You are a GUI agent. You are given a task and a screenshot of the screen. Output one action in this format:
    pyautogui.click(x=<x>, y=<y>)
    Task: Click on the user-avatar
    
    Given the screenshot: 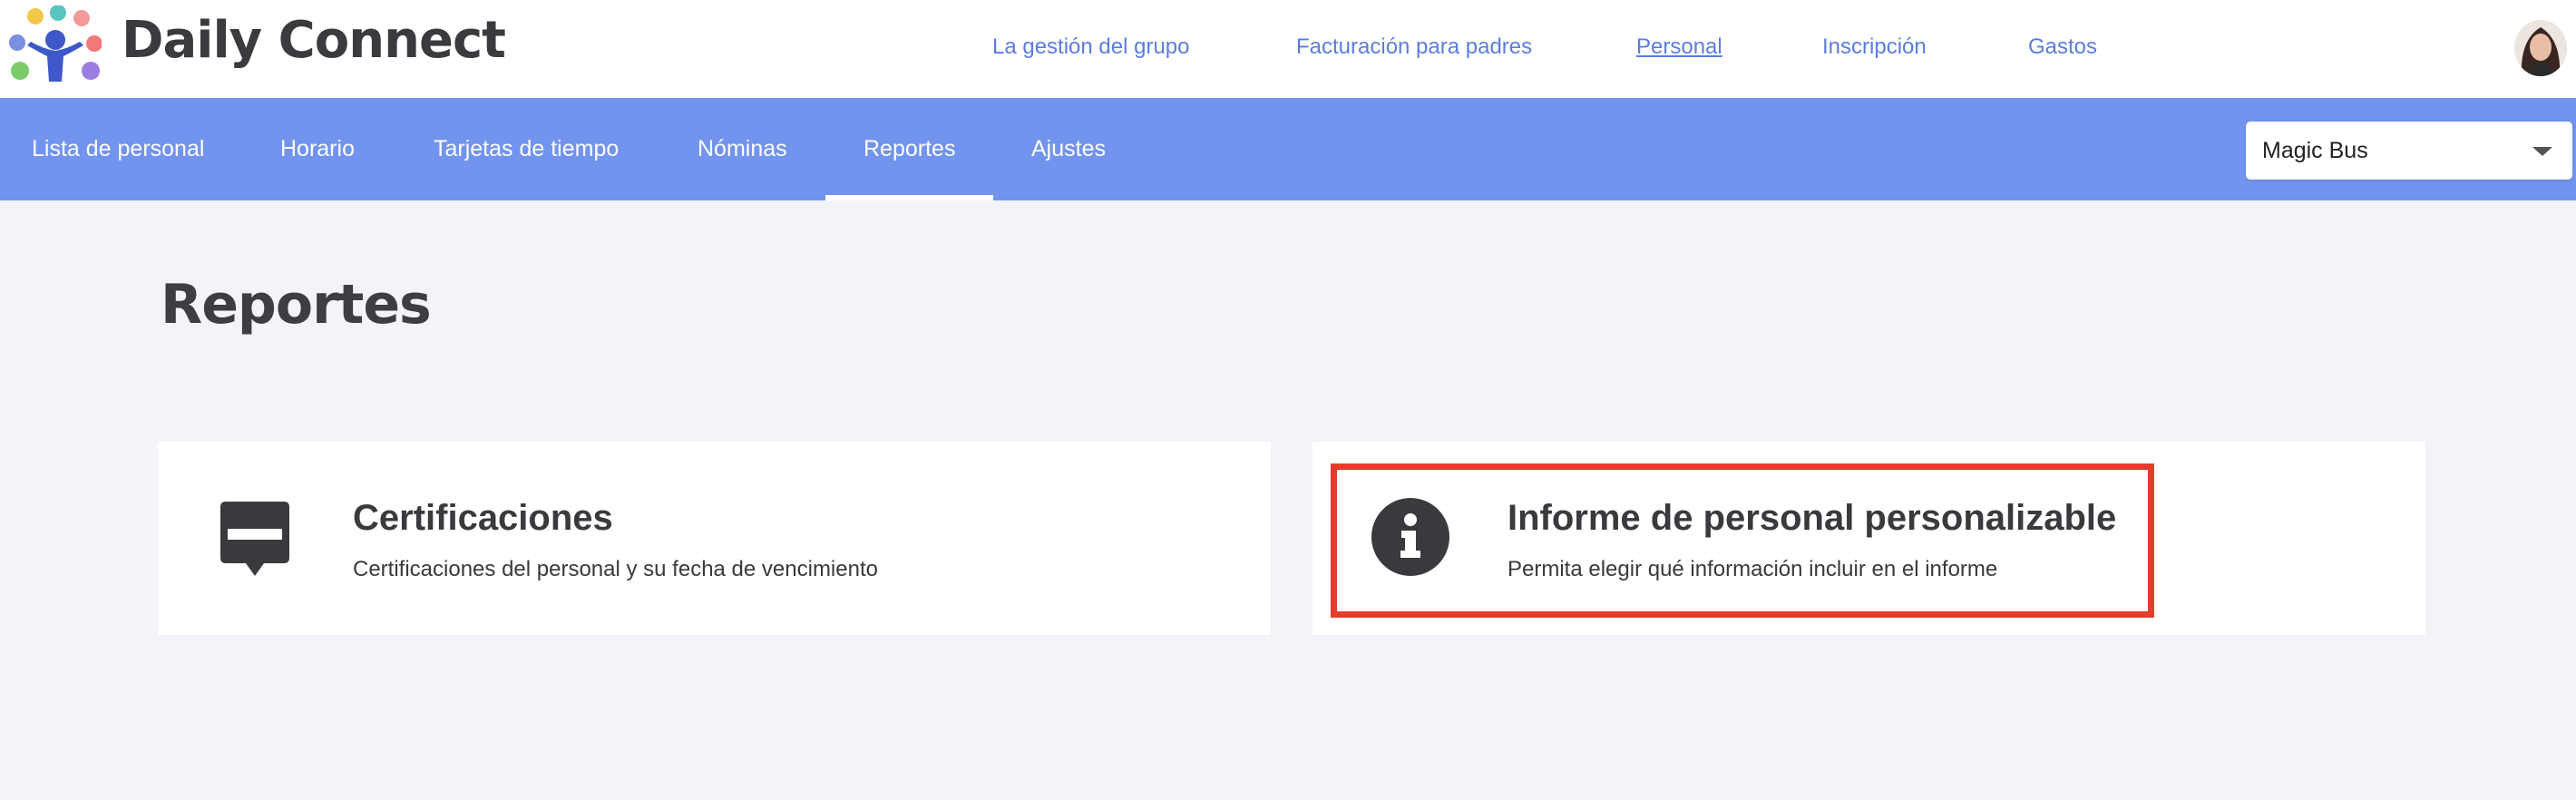 What is the action you would take?
    pyautogui.click(x=2540, y=48)
    